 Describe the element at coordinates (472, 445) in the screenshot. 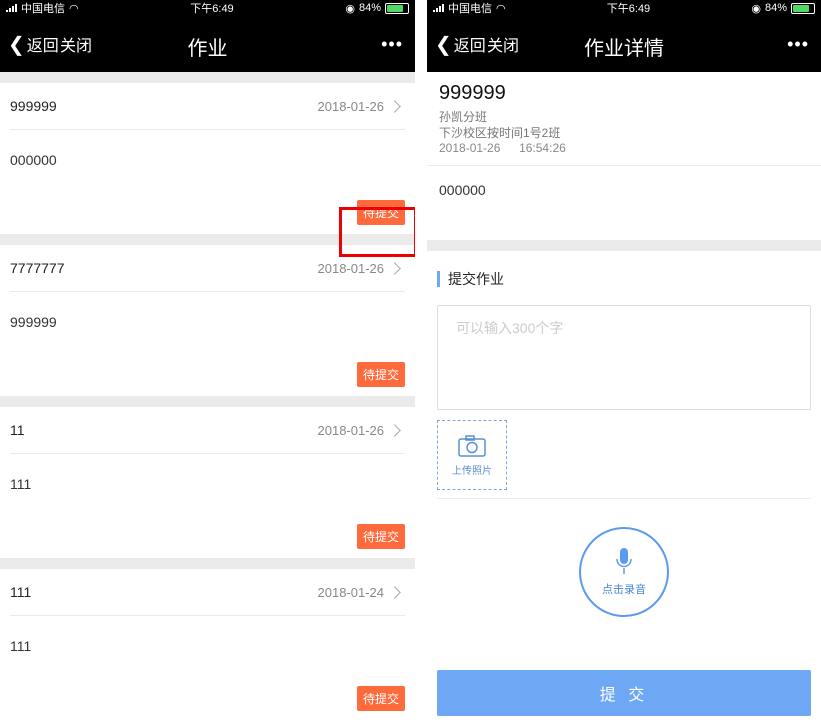

I see `camera-icon` at that location.